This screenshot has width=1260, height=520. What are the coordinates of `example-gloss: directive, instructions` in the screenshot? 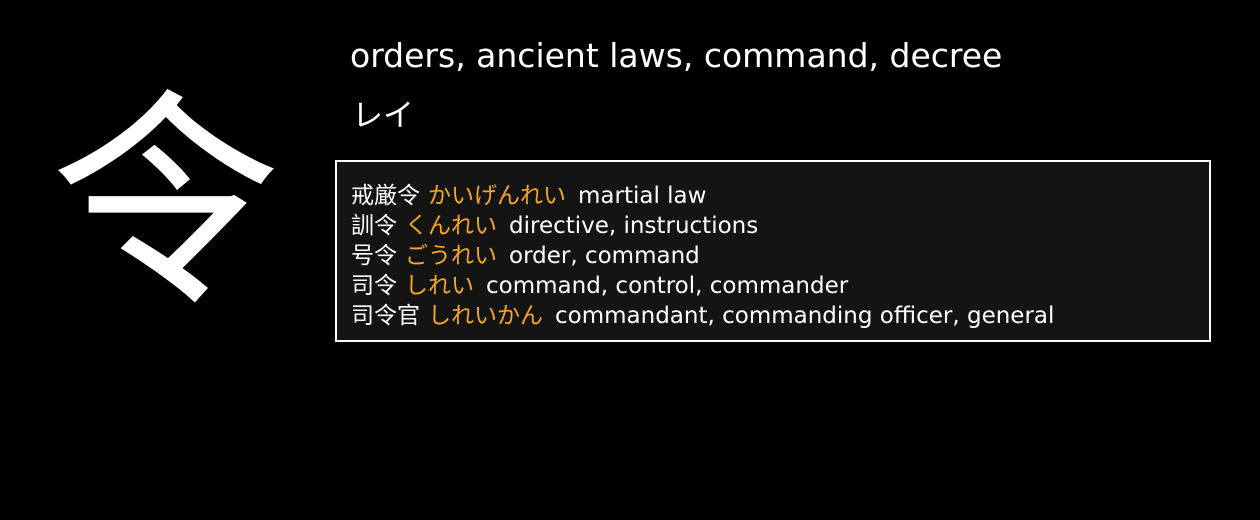 It's located at (634, 226).